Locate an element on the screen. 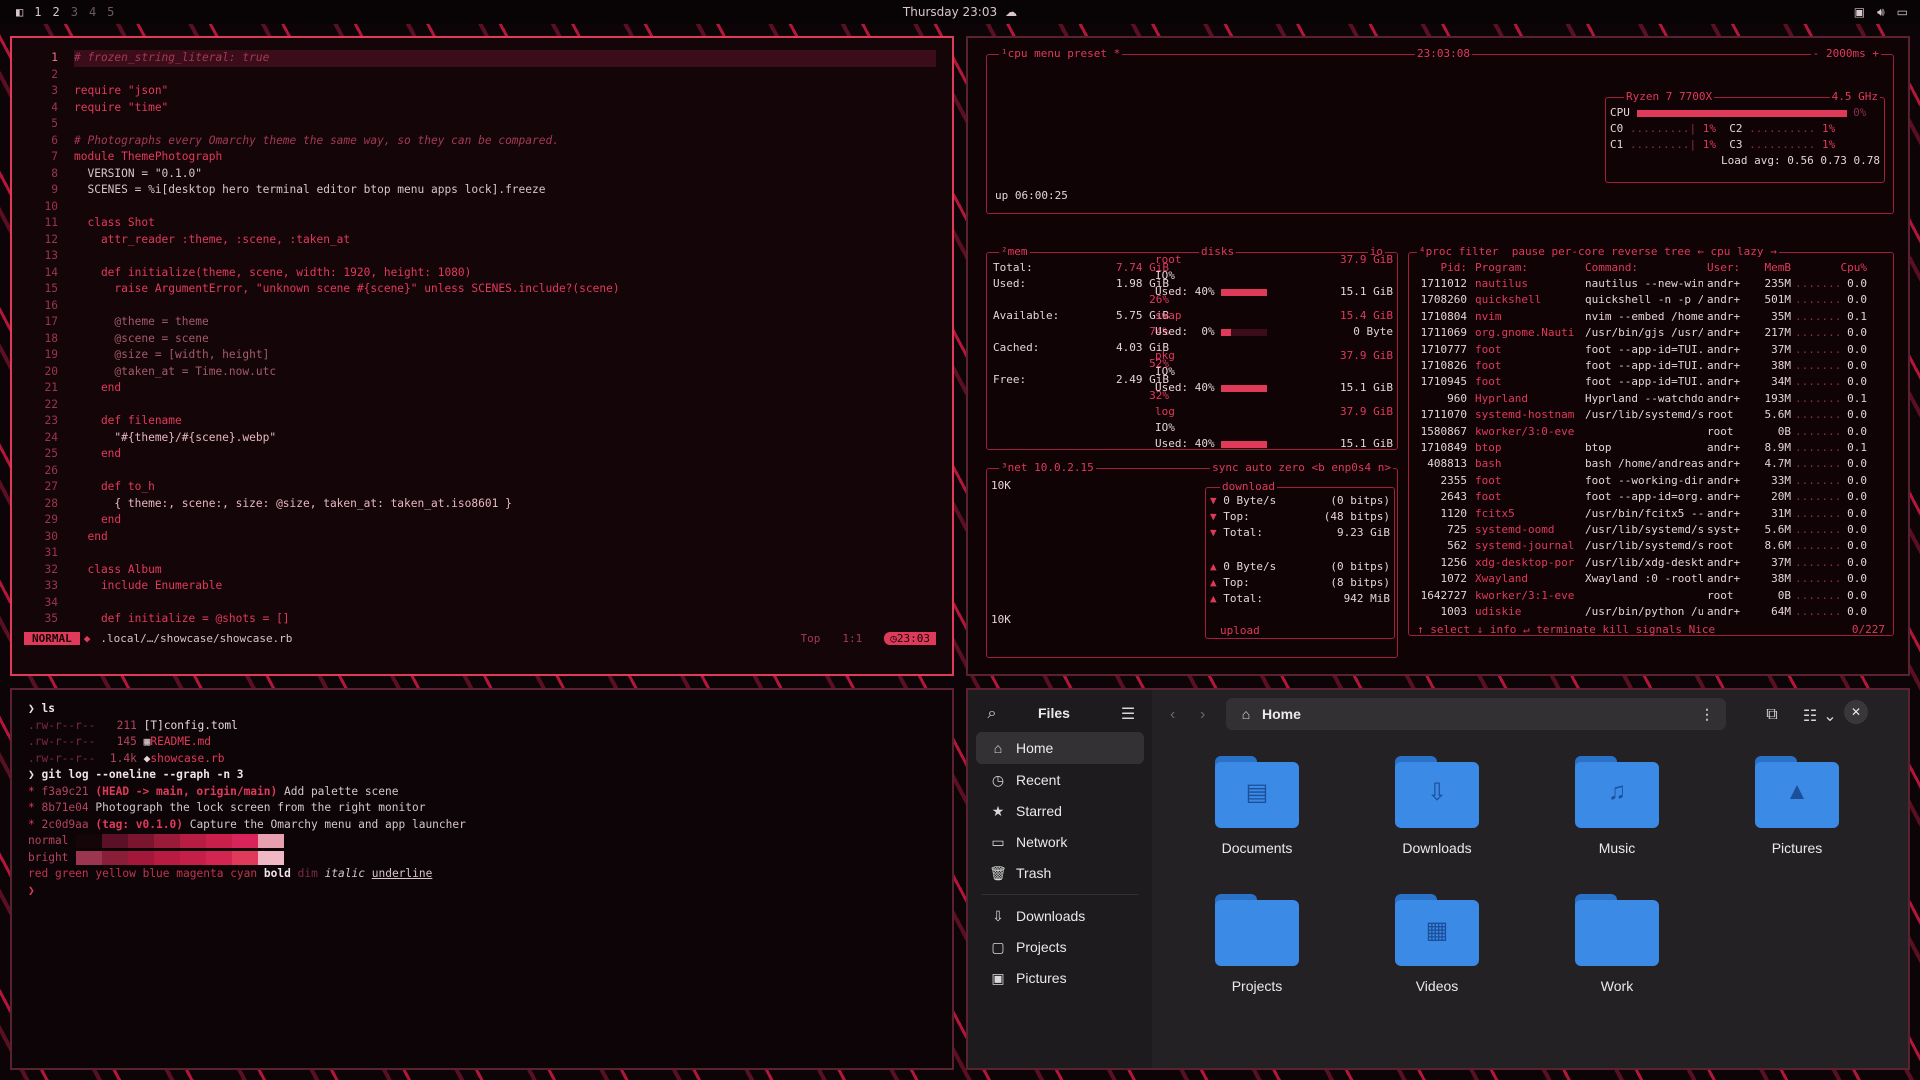 This screenshot has height=1080, width=1920. menu-button: menu is located at coordinates (1047, 53).